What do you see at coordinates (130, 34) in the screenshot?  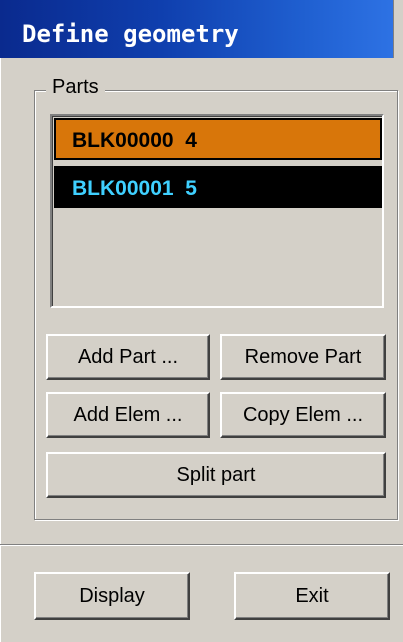 I see `window-title: Define geometry` at bounding box center [130, 34].